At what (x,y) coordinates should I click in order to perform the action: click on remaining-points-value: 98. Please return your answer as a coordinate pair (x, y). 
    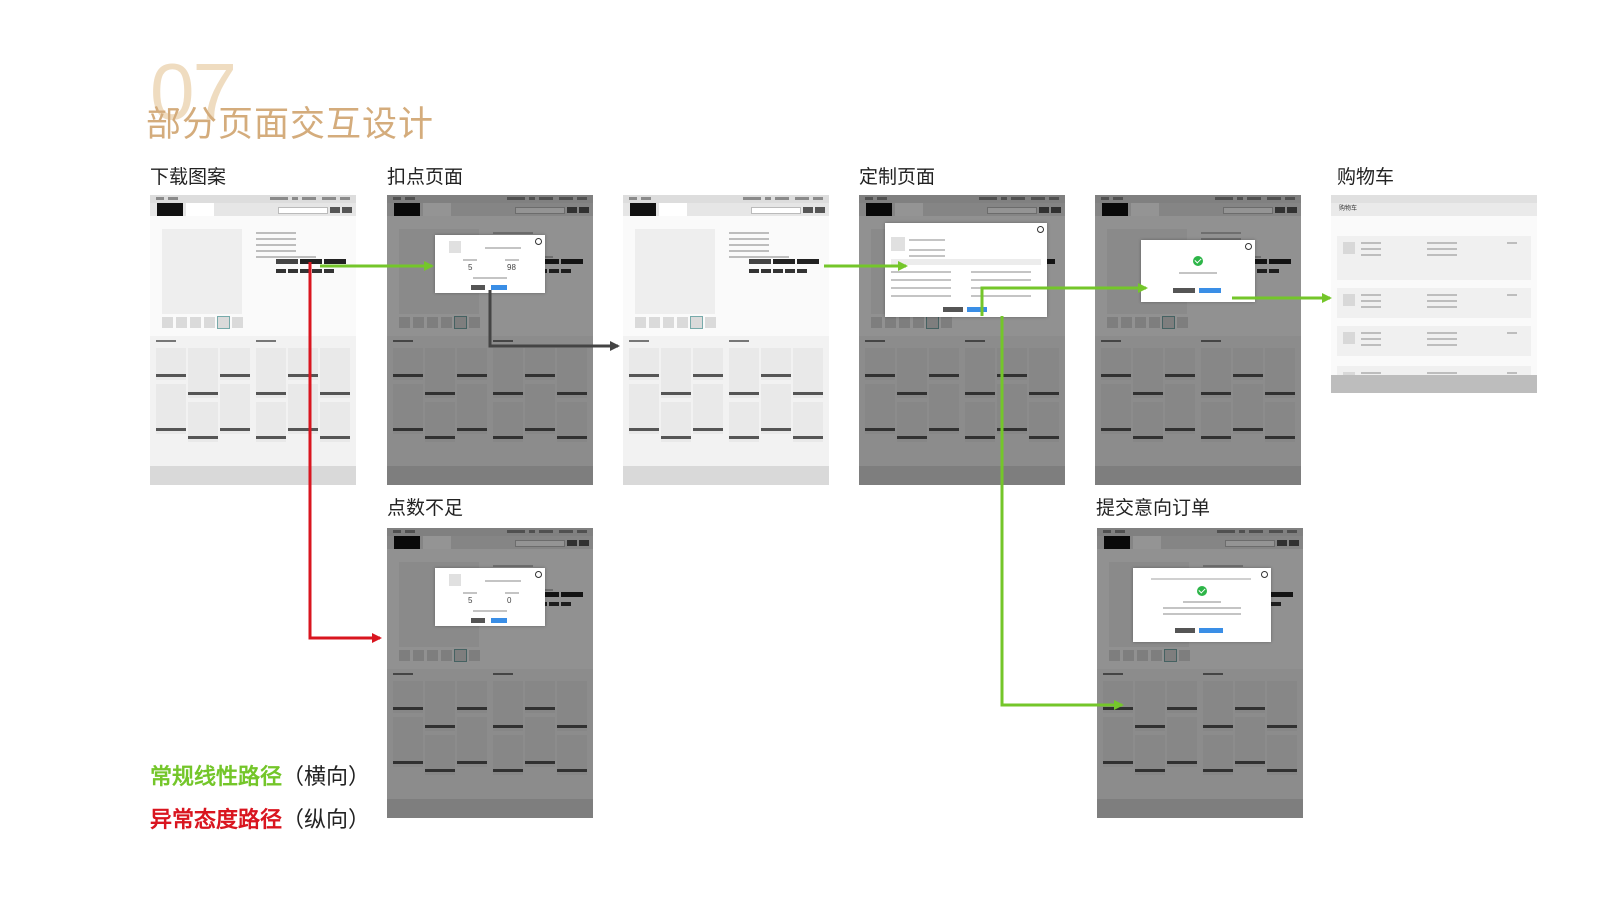
    Looking at the image, I should click on (511, 267).